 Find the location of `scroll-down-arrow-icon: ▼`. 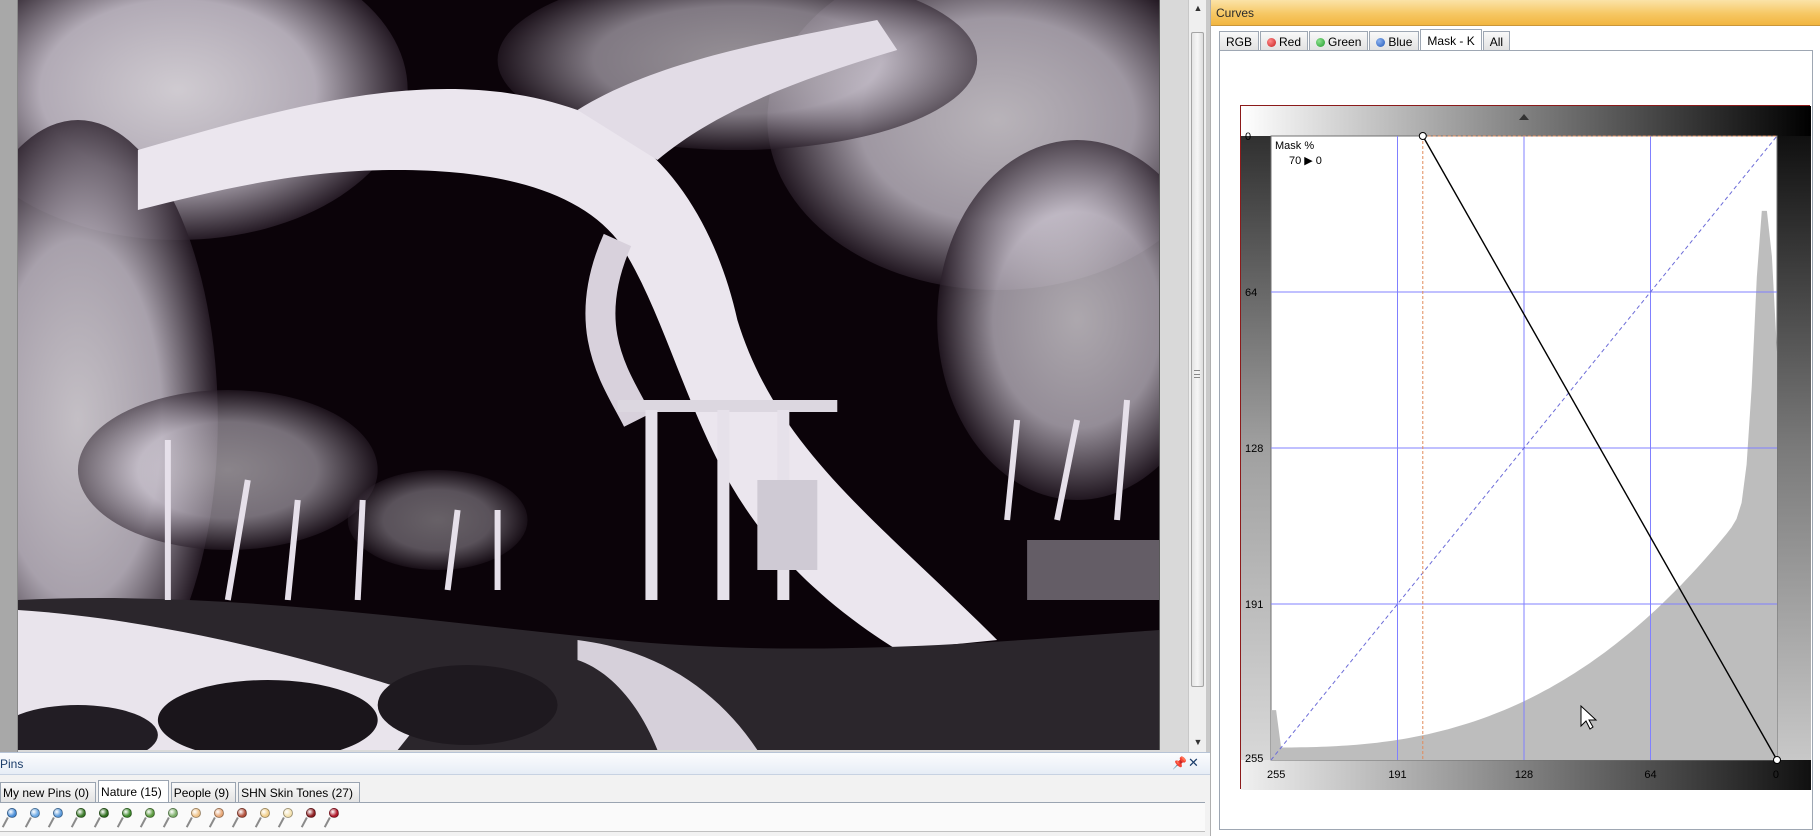

scroll-down-arrow-icon: ▼ is located at coordinates (1198, 742).